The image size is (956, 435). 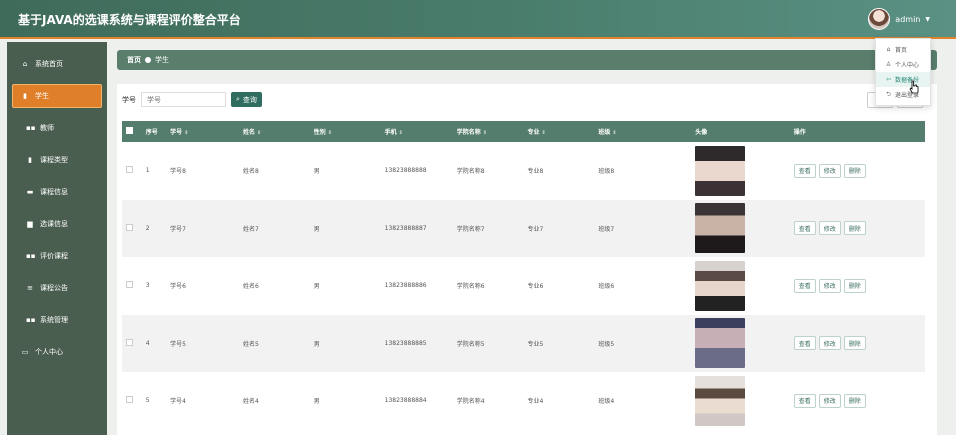 I want to click on user-menu-item: ⌂ 首页, so click(x=903, y=49).